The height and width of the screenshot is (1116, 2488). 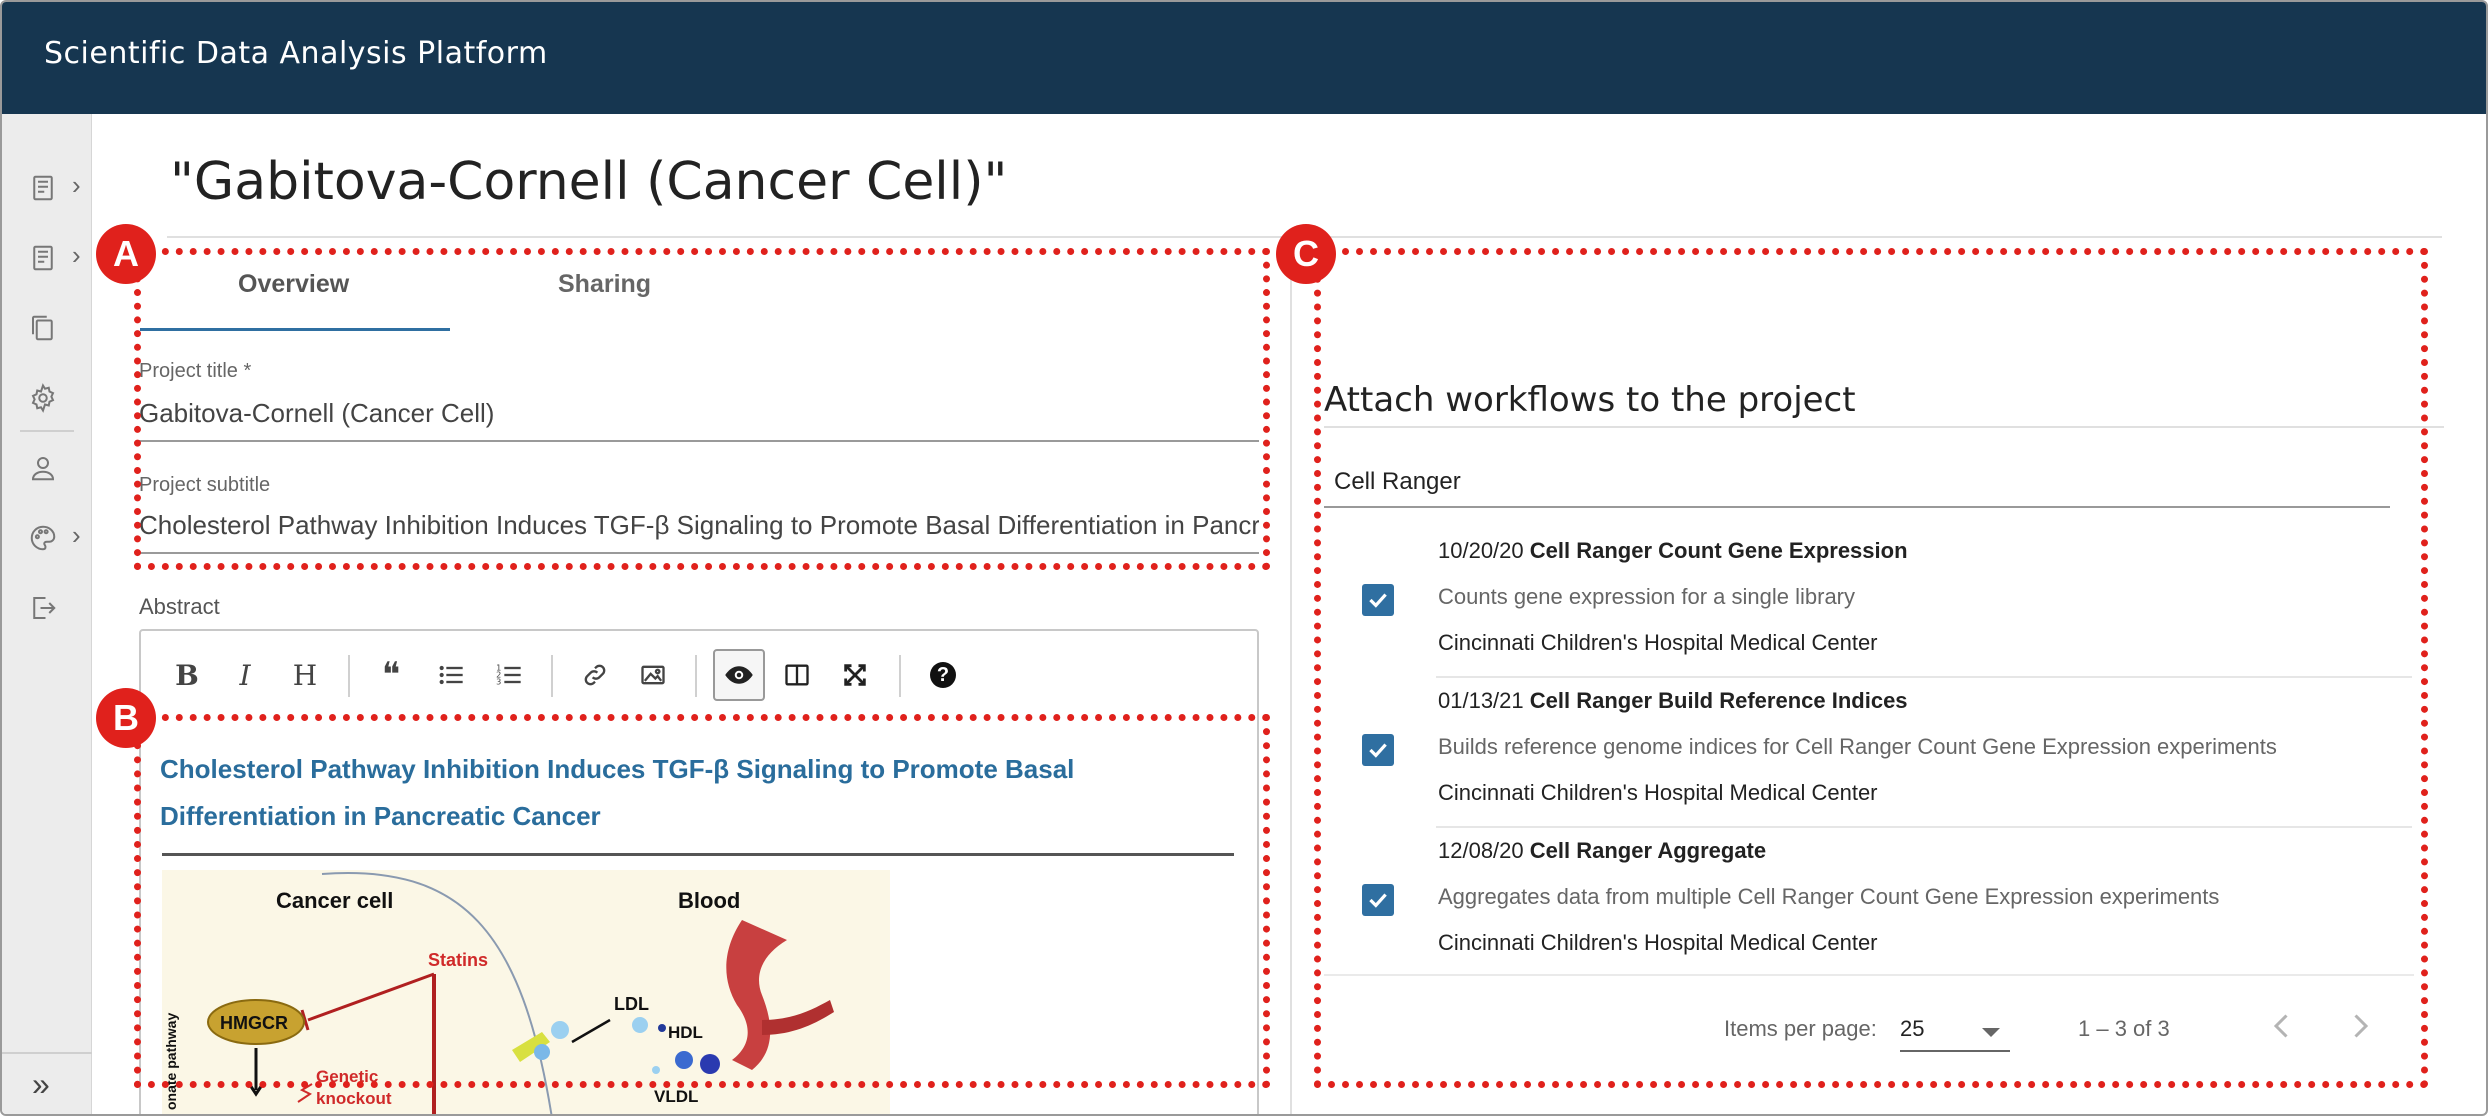 I want to click on side-by-side-button, so click(x=797, y=675).